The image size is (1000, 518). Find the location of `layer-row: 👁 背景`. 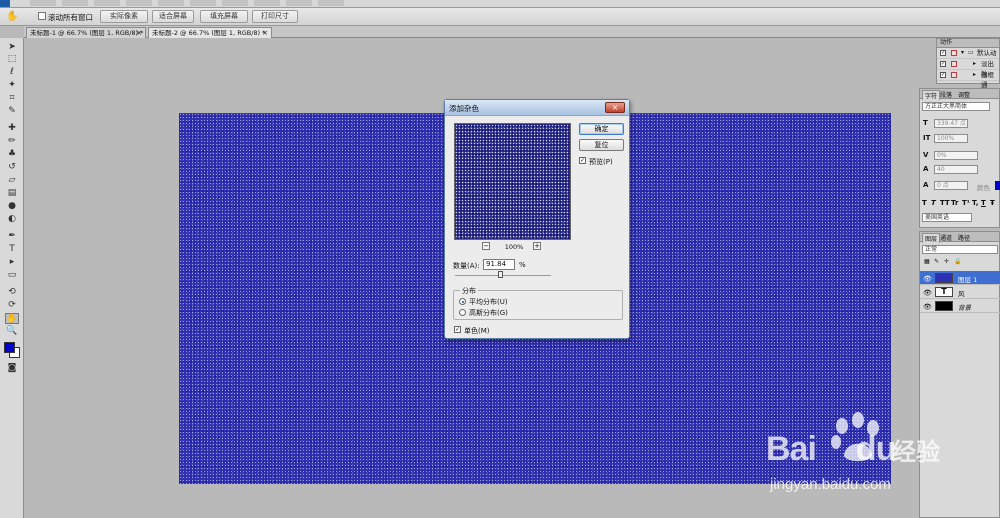

layer-row: 👁 背景 is located at coordinates (960, 306).